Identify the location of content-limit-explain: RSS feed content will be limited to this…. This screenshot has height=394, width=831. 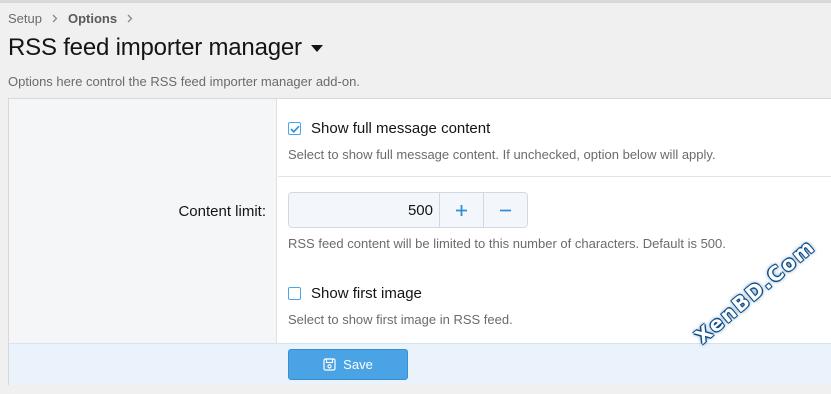
(507, 243).